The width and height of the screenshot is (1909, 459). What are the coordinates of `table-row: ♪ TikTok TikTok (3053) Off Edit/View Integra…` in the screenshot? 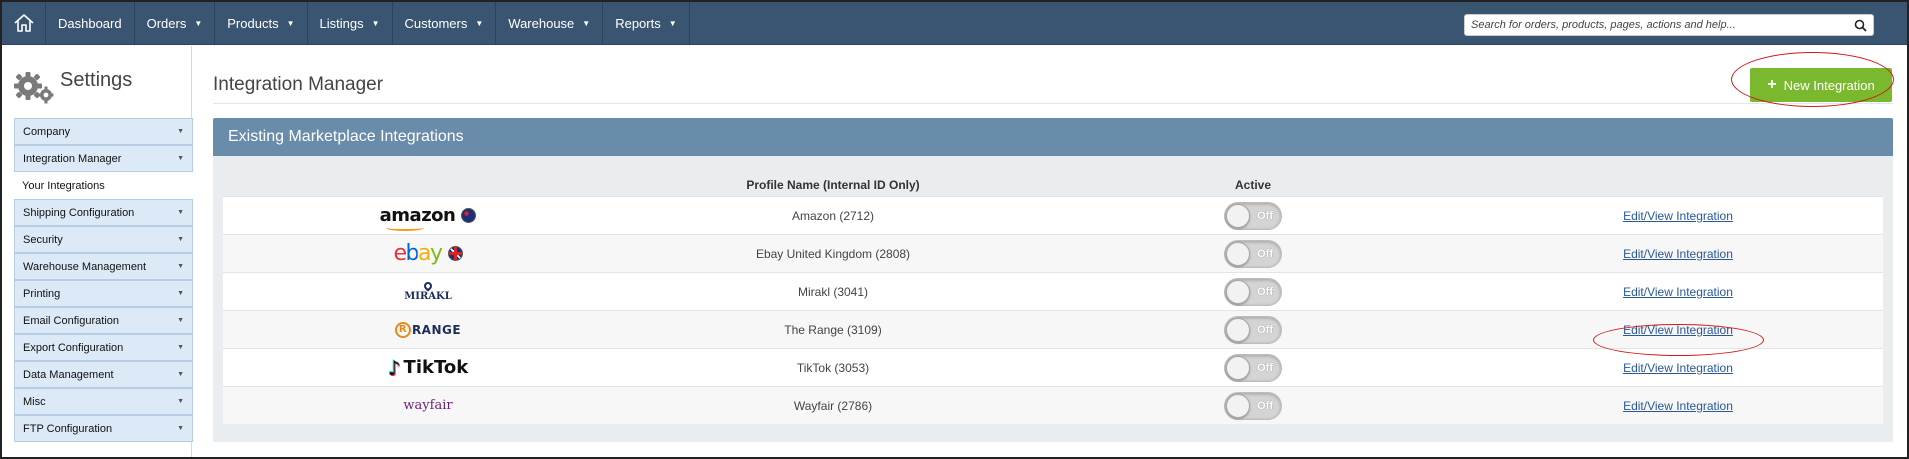 It's located at (1053, 367).